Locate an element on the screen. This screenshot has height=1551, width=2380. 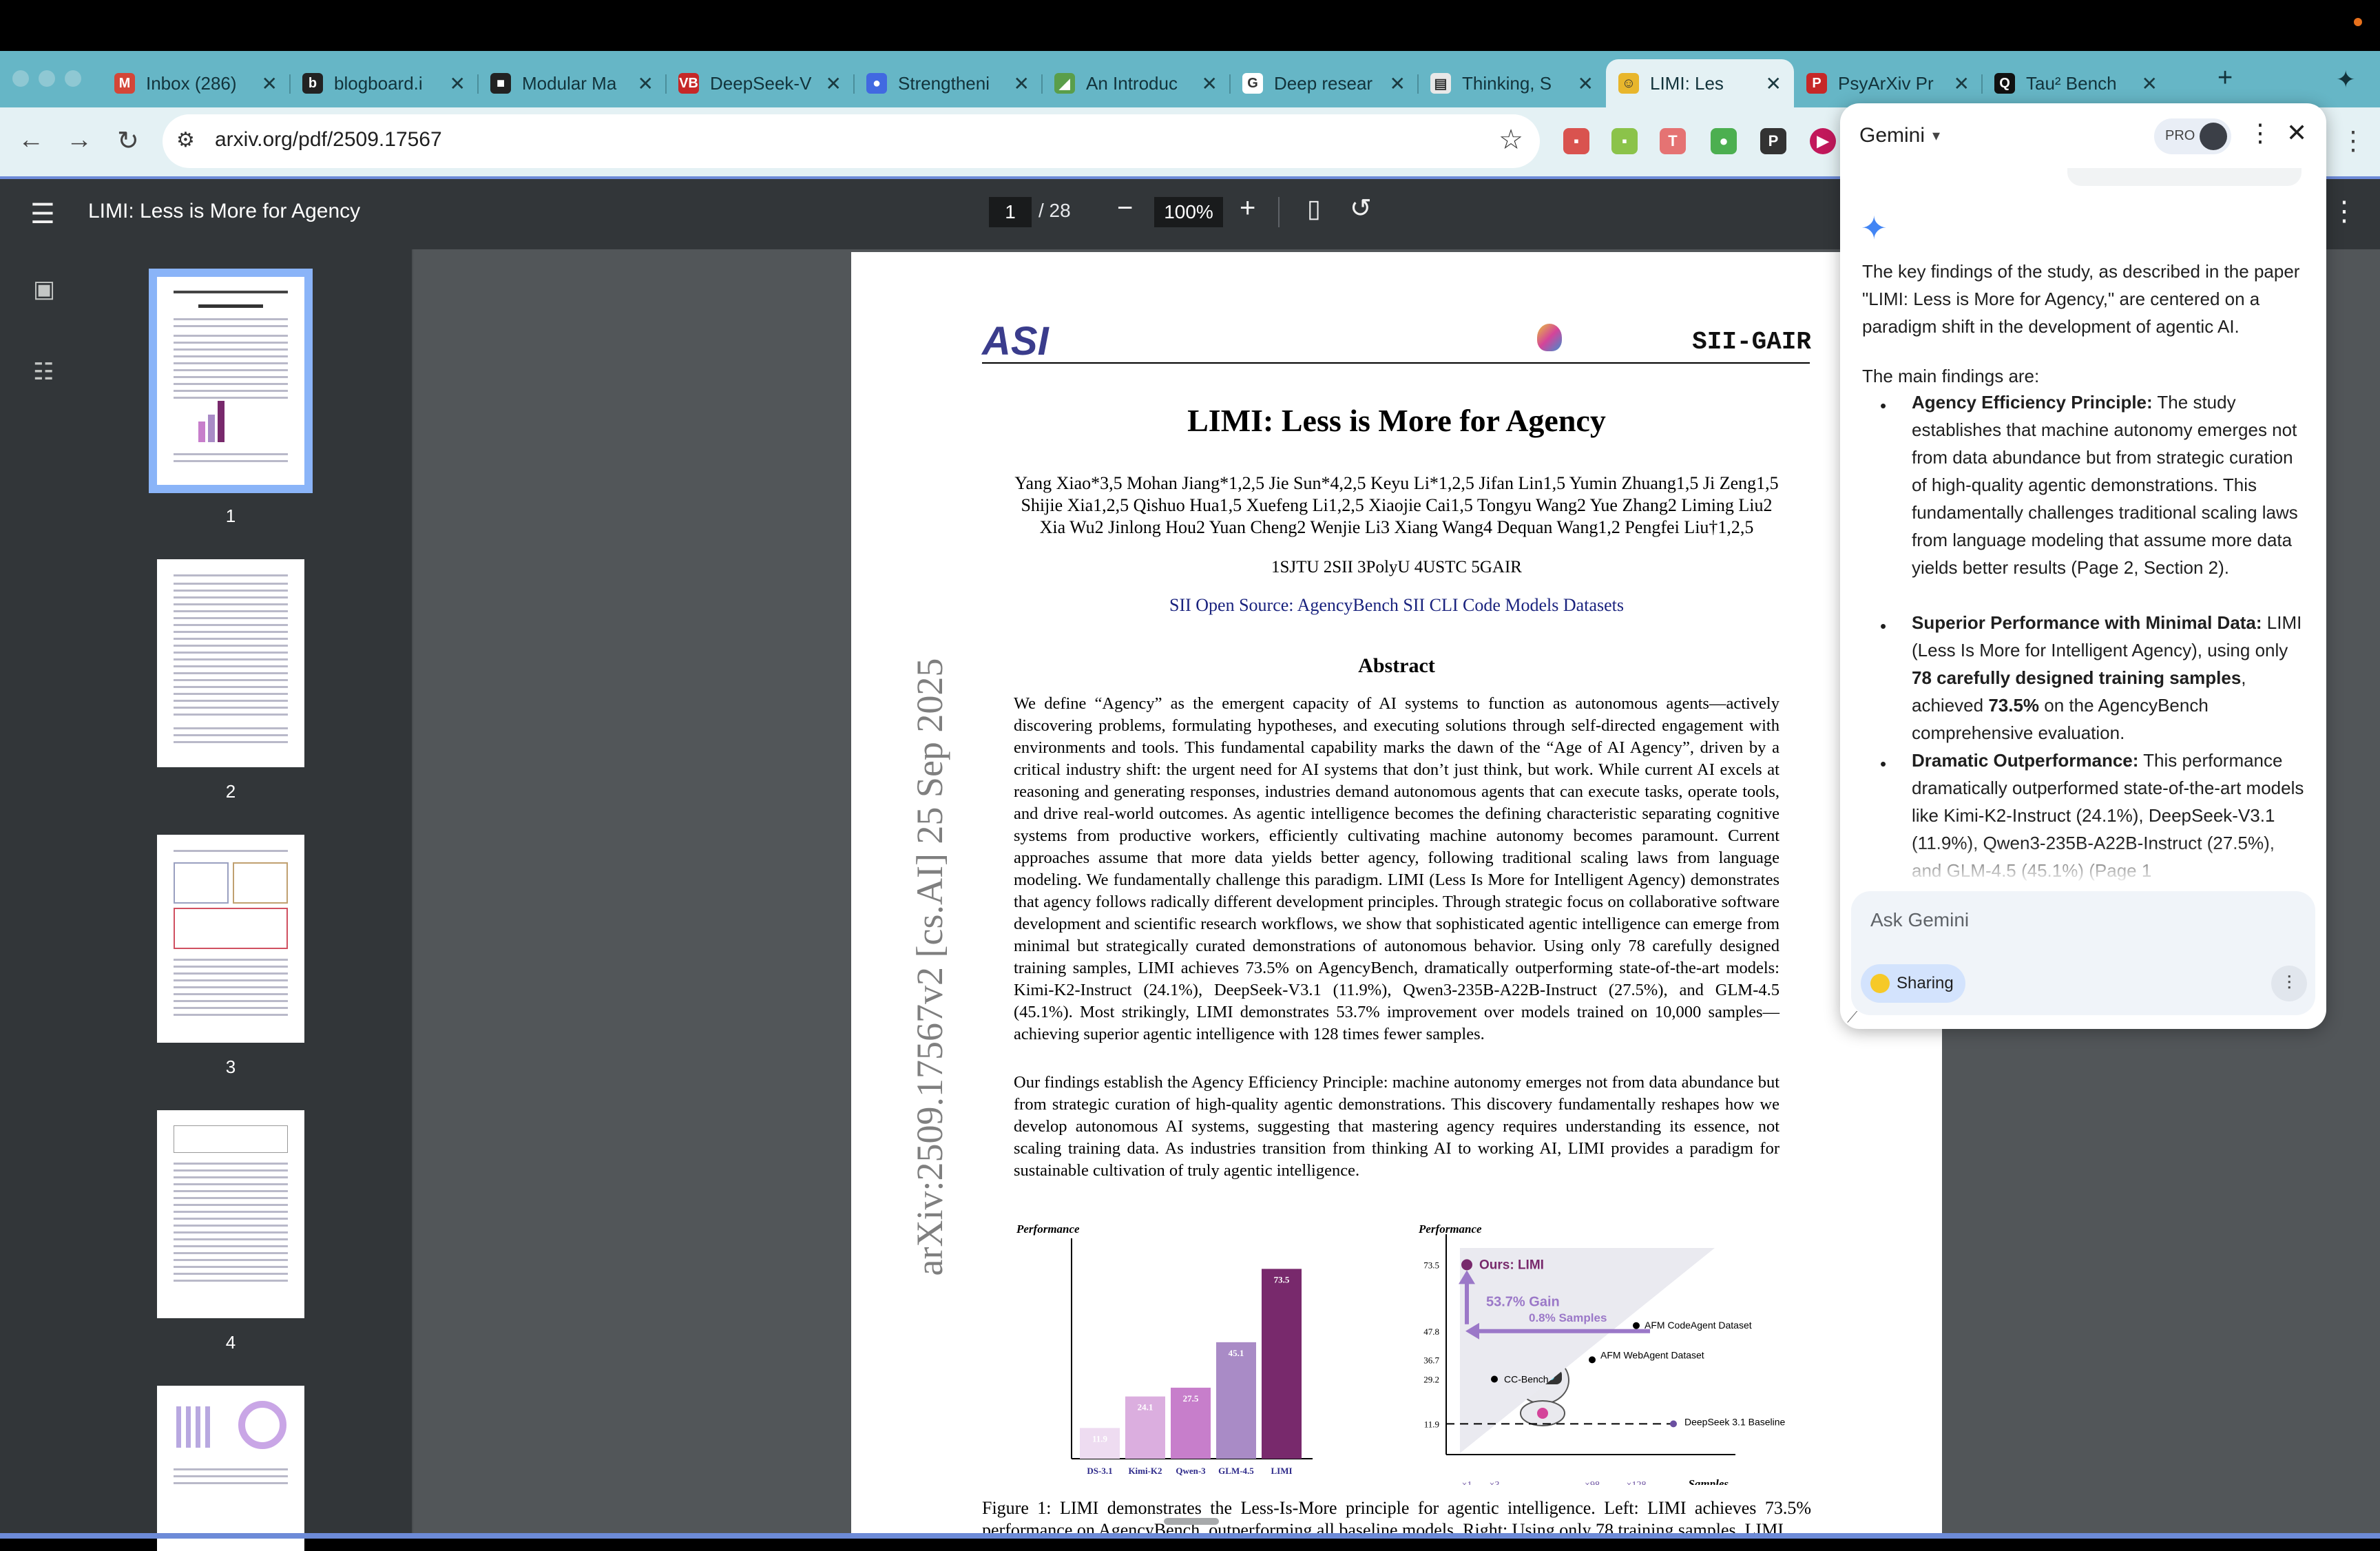
browser-tab: VB DeepSeek-V ✕ is located at coordinates (760, 83).